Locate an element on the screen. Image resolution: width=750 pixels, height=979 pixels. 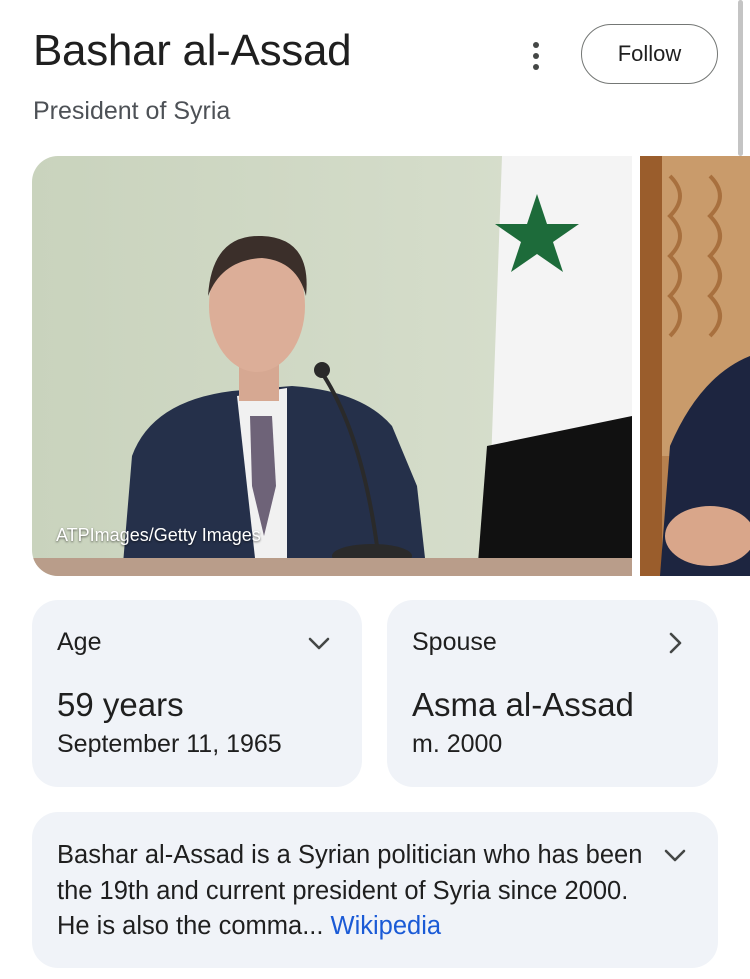
scrollbar is located at coordinates (740, 78).